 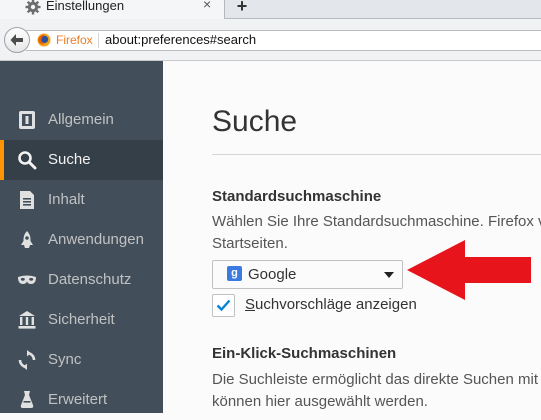 What do you see at coordinates (65, 359) in the screenshot?
I see `sidebar-item-label: Sync` at bounding box center [65, 359].